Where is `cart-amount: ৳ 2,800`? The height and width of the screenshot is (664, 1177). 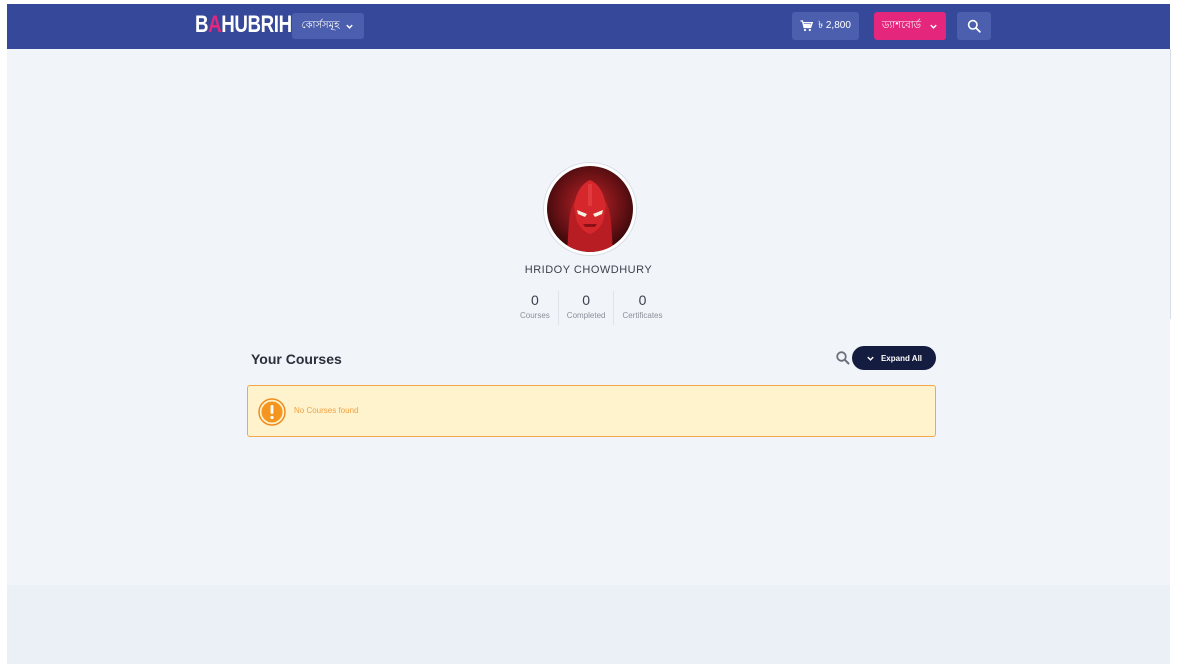 cart-amount: ৳ 2,800 is located at coordinates (834, 25).